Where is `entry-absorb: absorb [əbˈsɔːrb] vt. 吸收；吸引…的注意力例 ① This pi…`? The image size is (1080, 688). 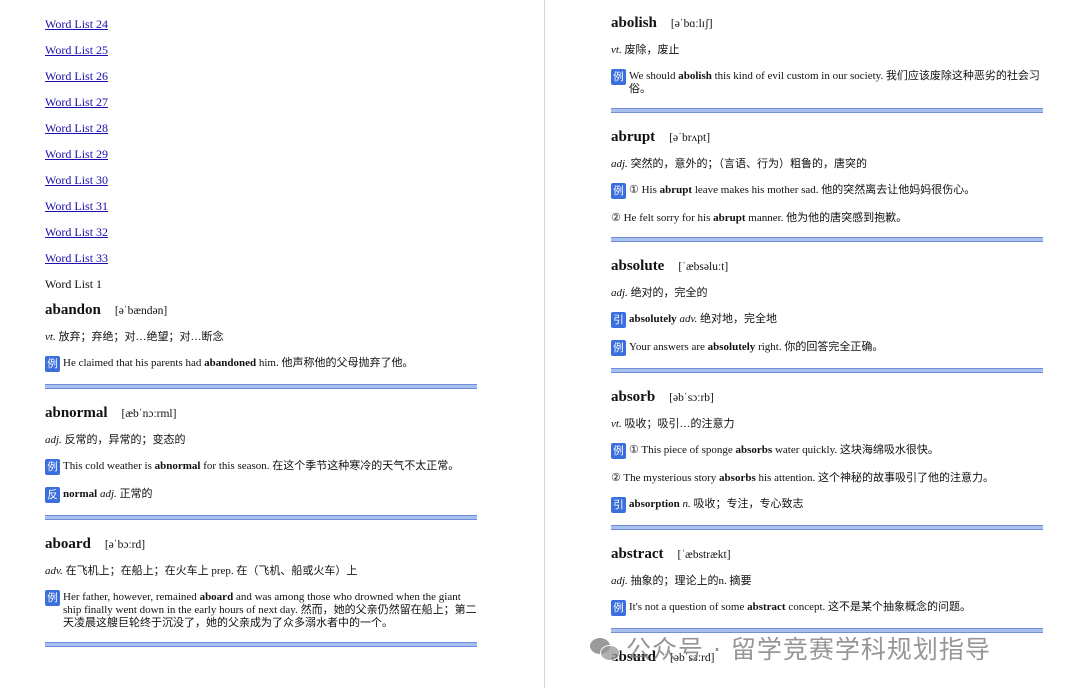 entry-absorb: absorb [əbˈsɔːrb] vt. 吸收；吸引…的注意力例 ① This pi… is located at coordinates (827, 459).